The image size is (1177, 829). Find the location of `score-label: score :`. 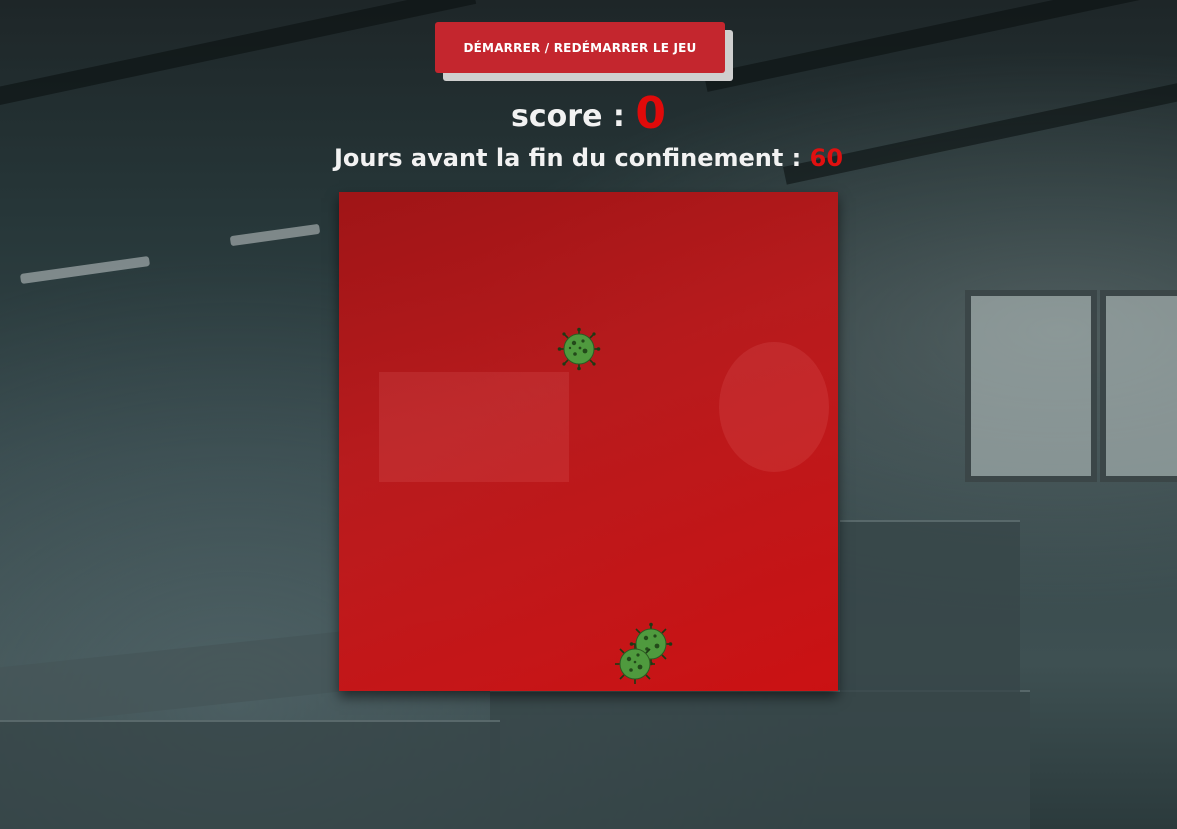

score-label: score : is located at coordinates (573, 116).